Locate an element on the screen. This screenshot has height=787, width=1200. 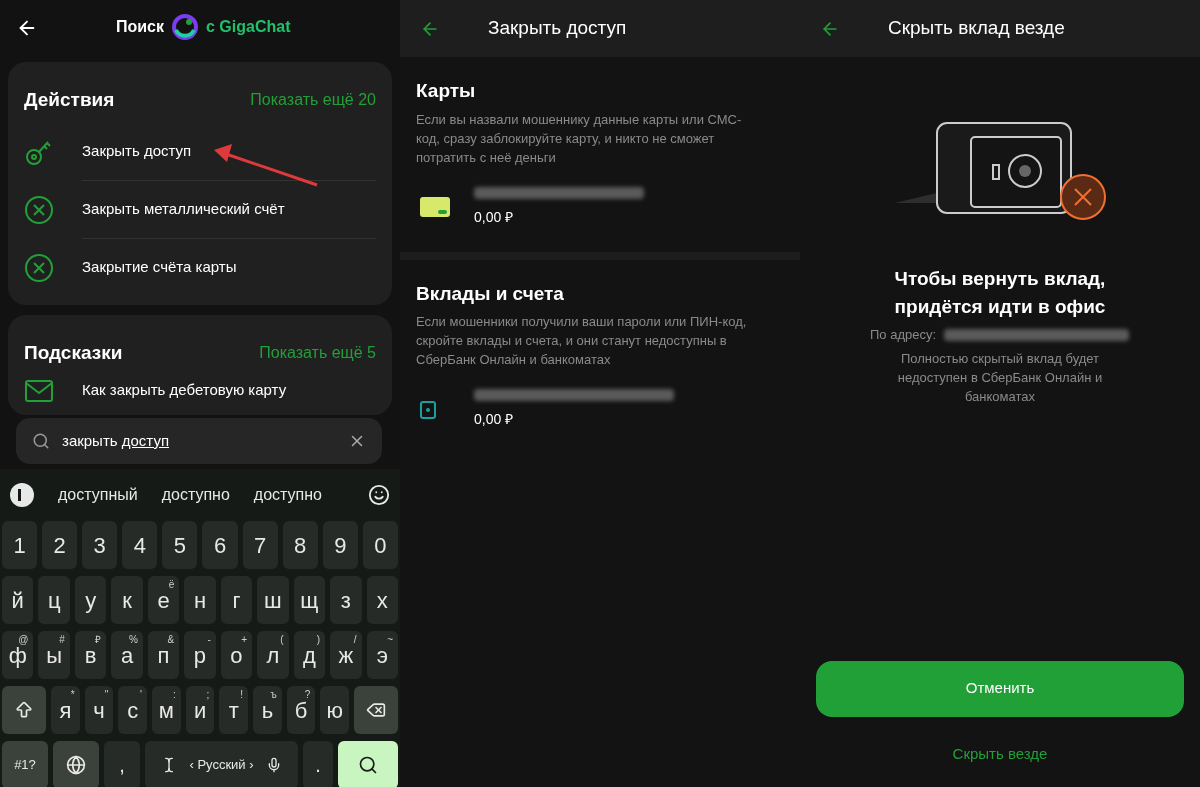
logo-icon is located at coordinates (185, 27).